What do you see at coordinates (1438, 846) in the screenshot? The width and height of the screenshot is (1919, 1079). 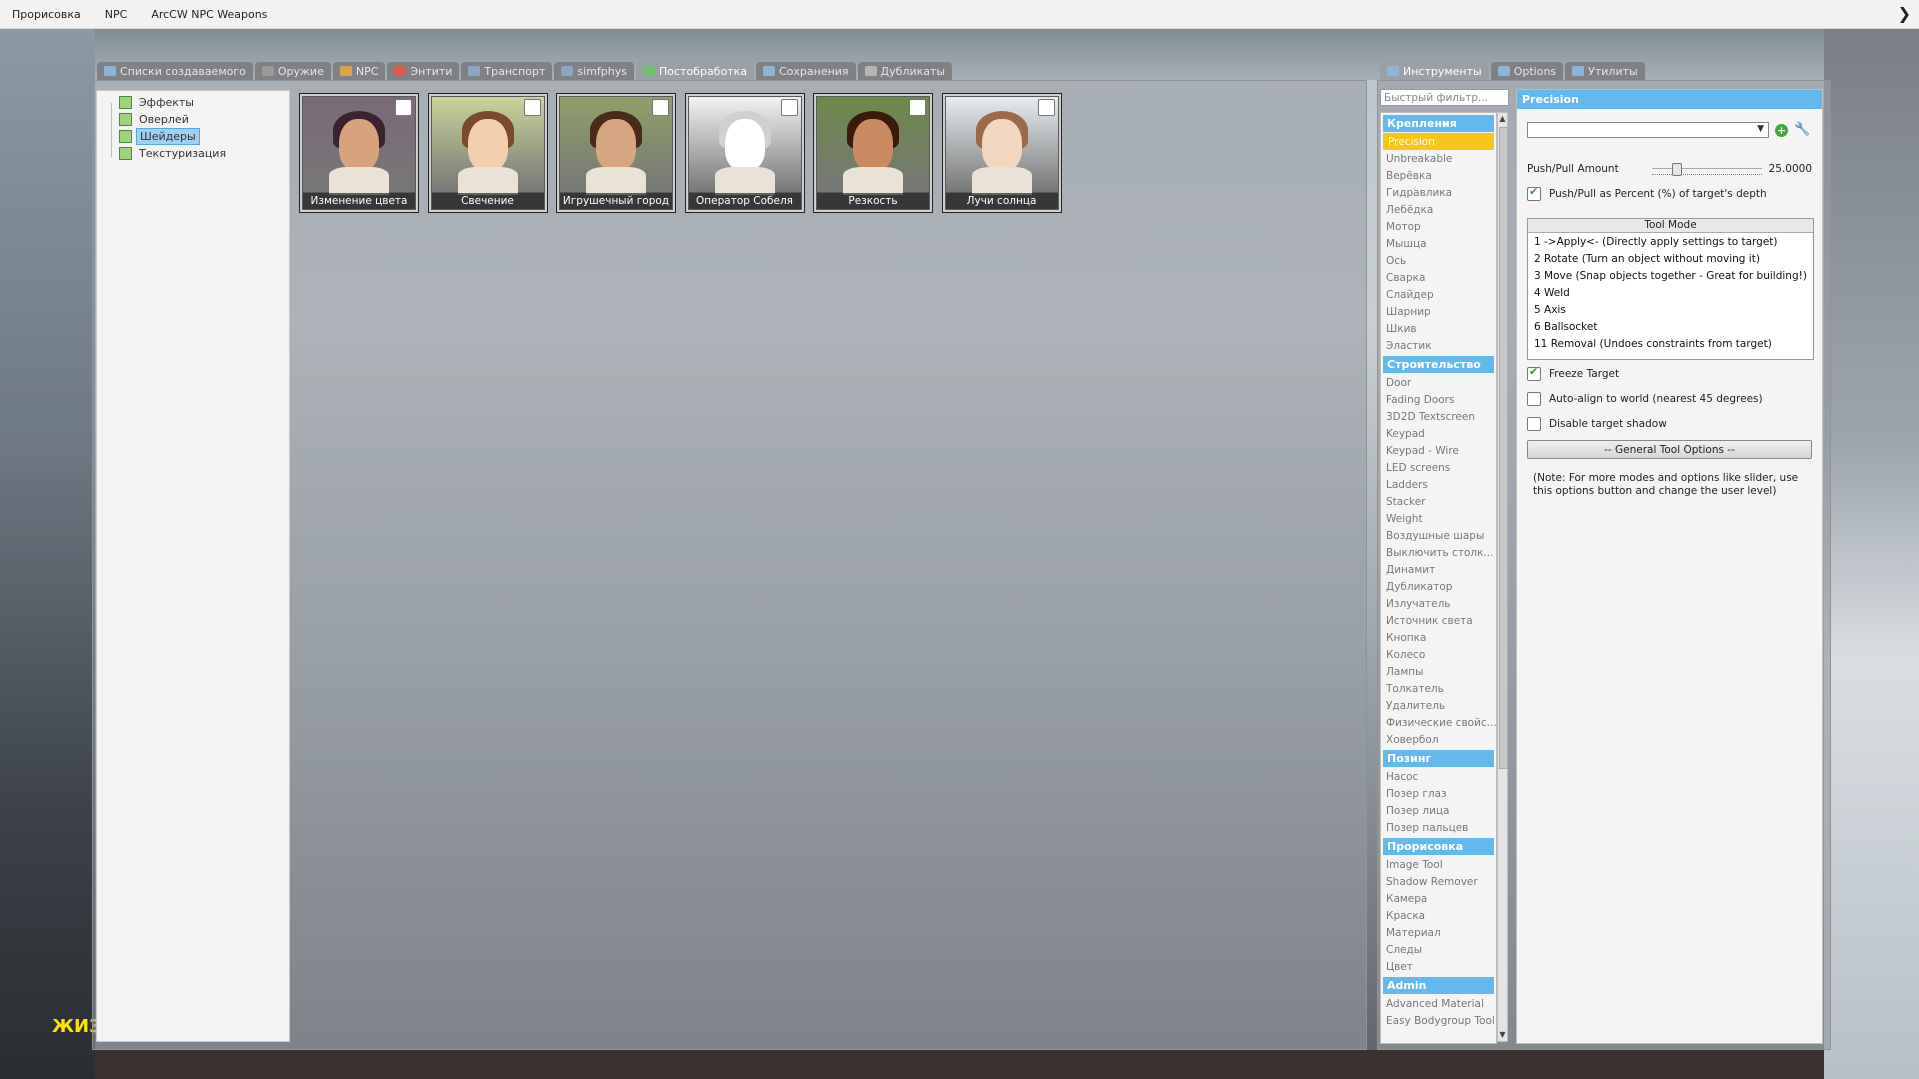 I see `tool-category-header: Прорисовка` at bounding box center [1438, 846].